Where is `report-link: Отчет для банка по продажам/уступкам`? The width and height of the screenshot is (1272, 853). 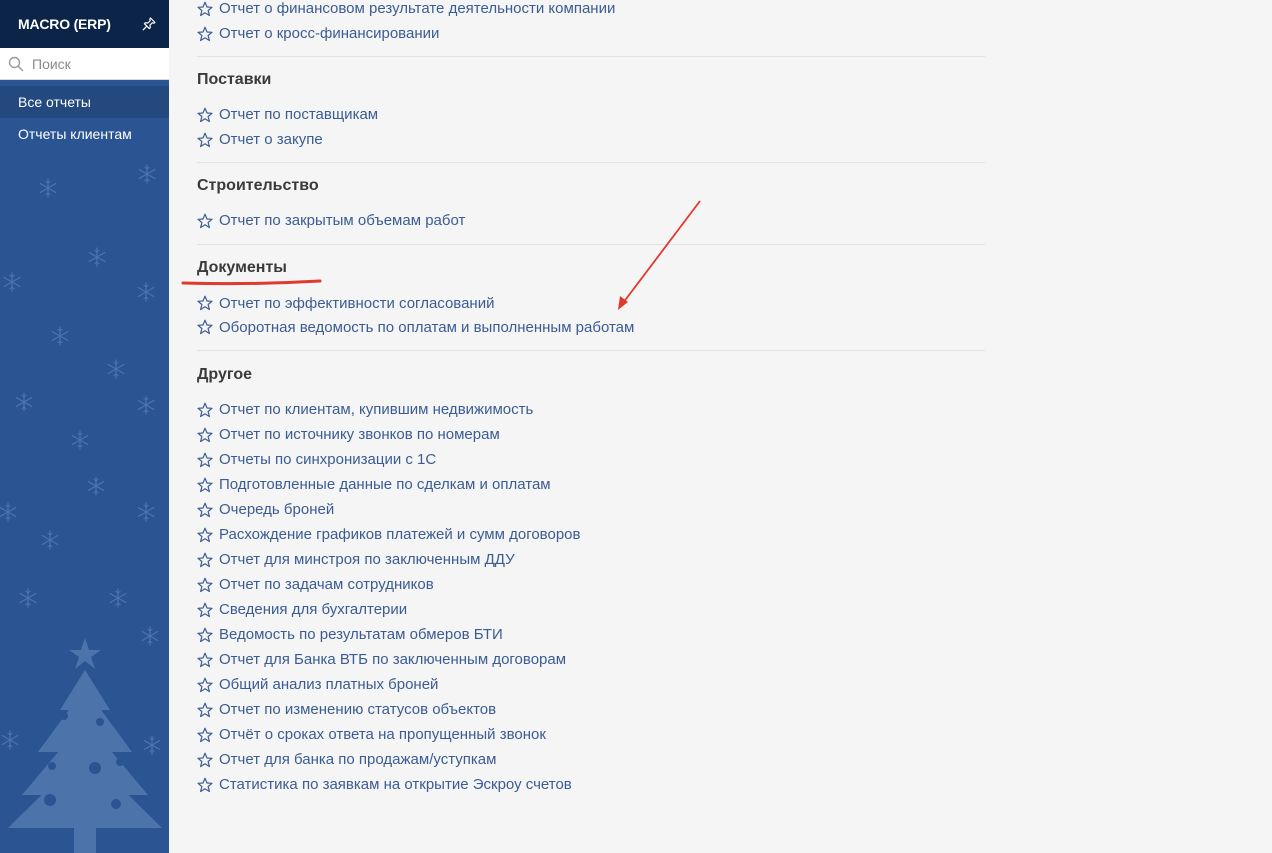
report-link: Отчет для банка по продажам/уступкам is located at coordinates (591, 759).